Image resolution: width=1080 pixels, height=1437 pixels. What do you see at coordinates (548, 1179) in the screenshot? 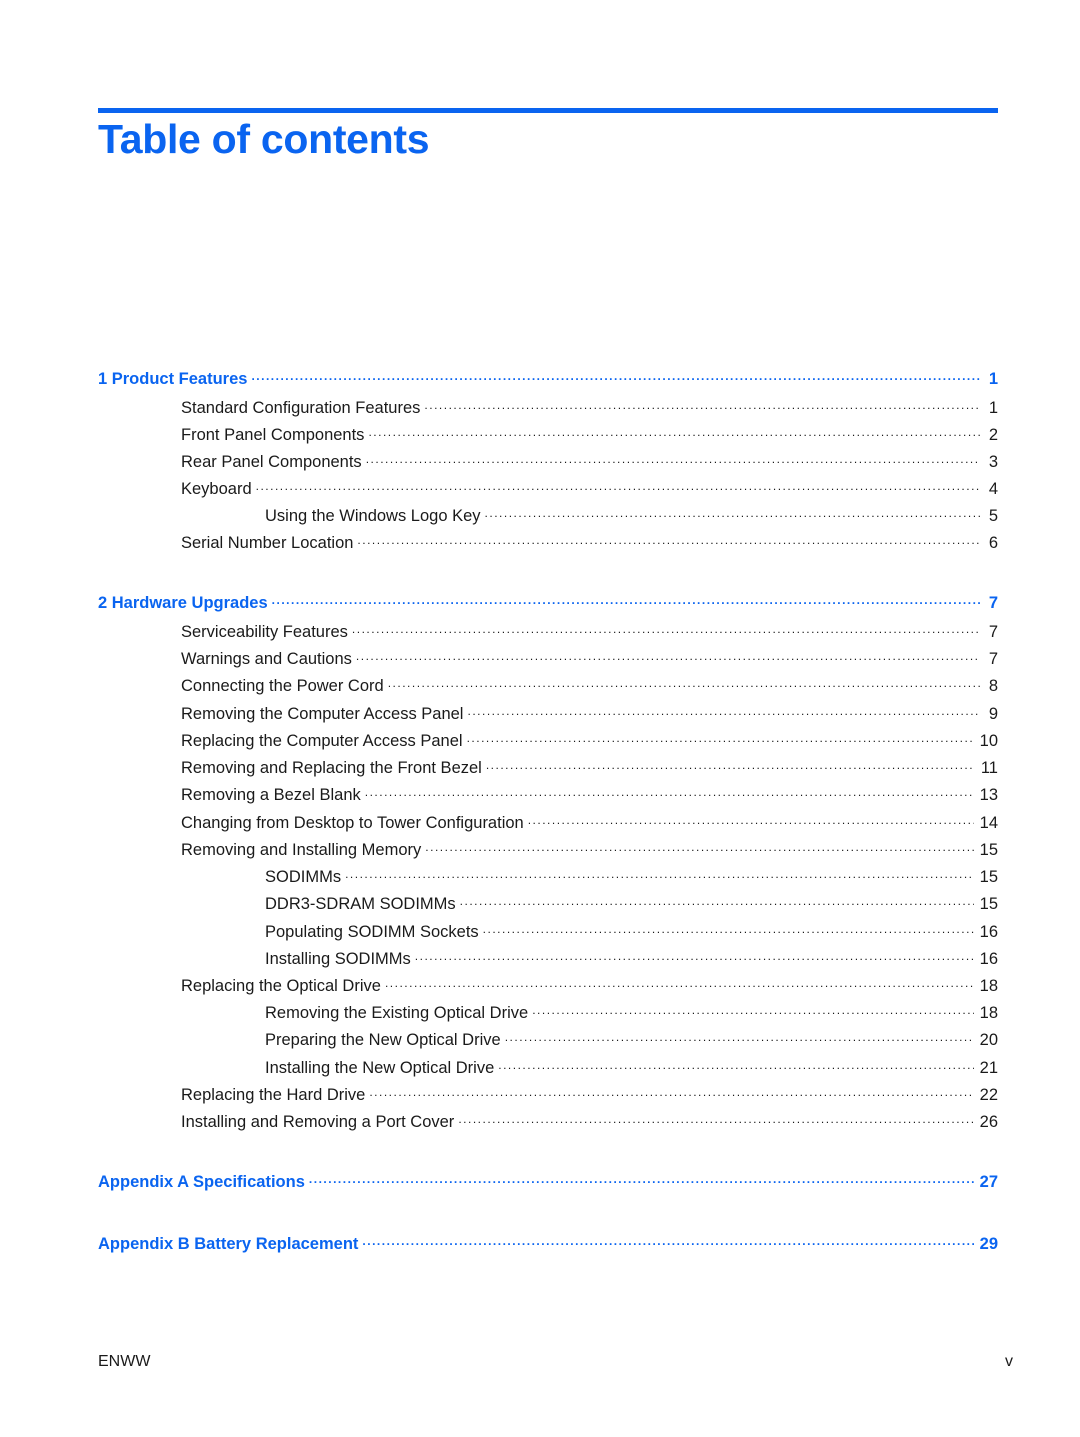
I see `toc-chapter-entry: Appendix A Specifications 27` at bounding box center [548, 1179].